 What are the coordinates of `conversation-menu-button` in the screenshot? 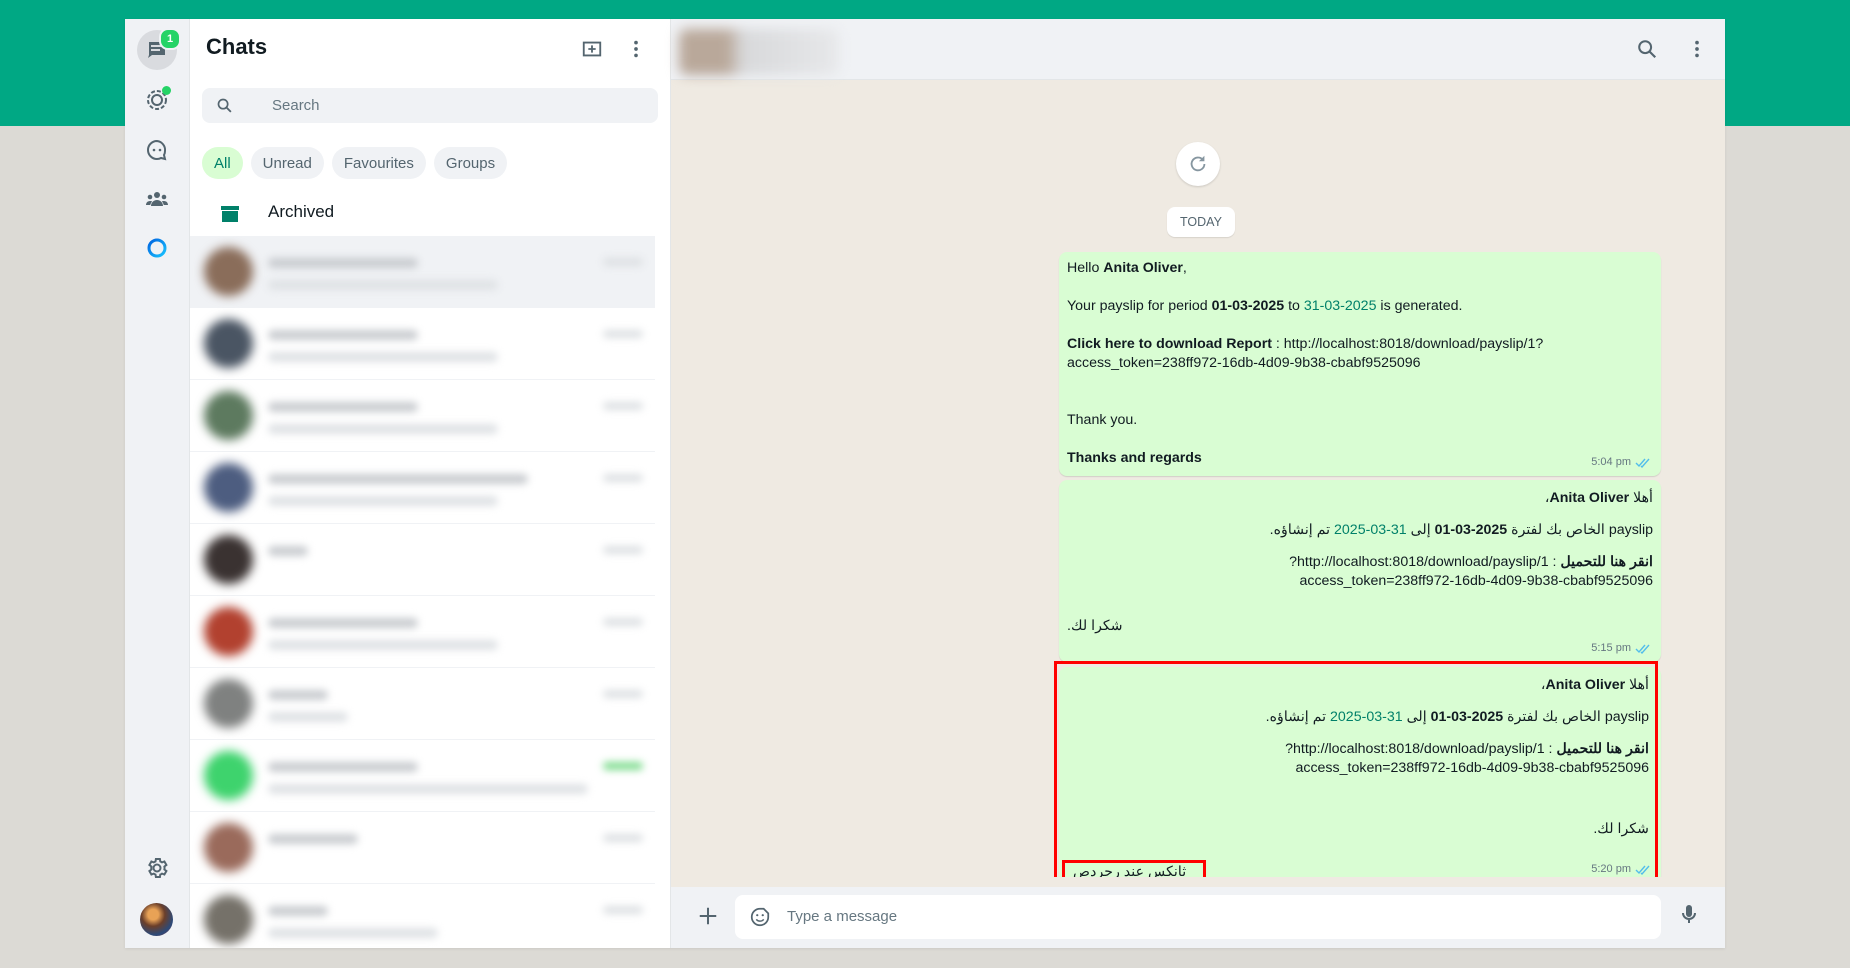 It's located at (1697, 49).